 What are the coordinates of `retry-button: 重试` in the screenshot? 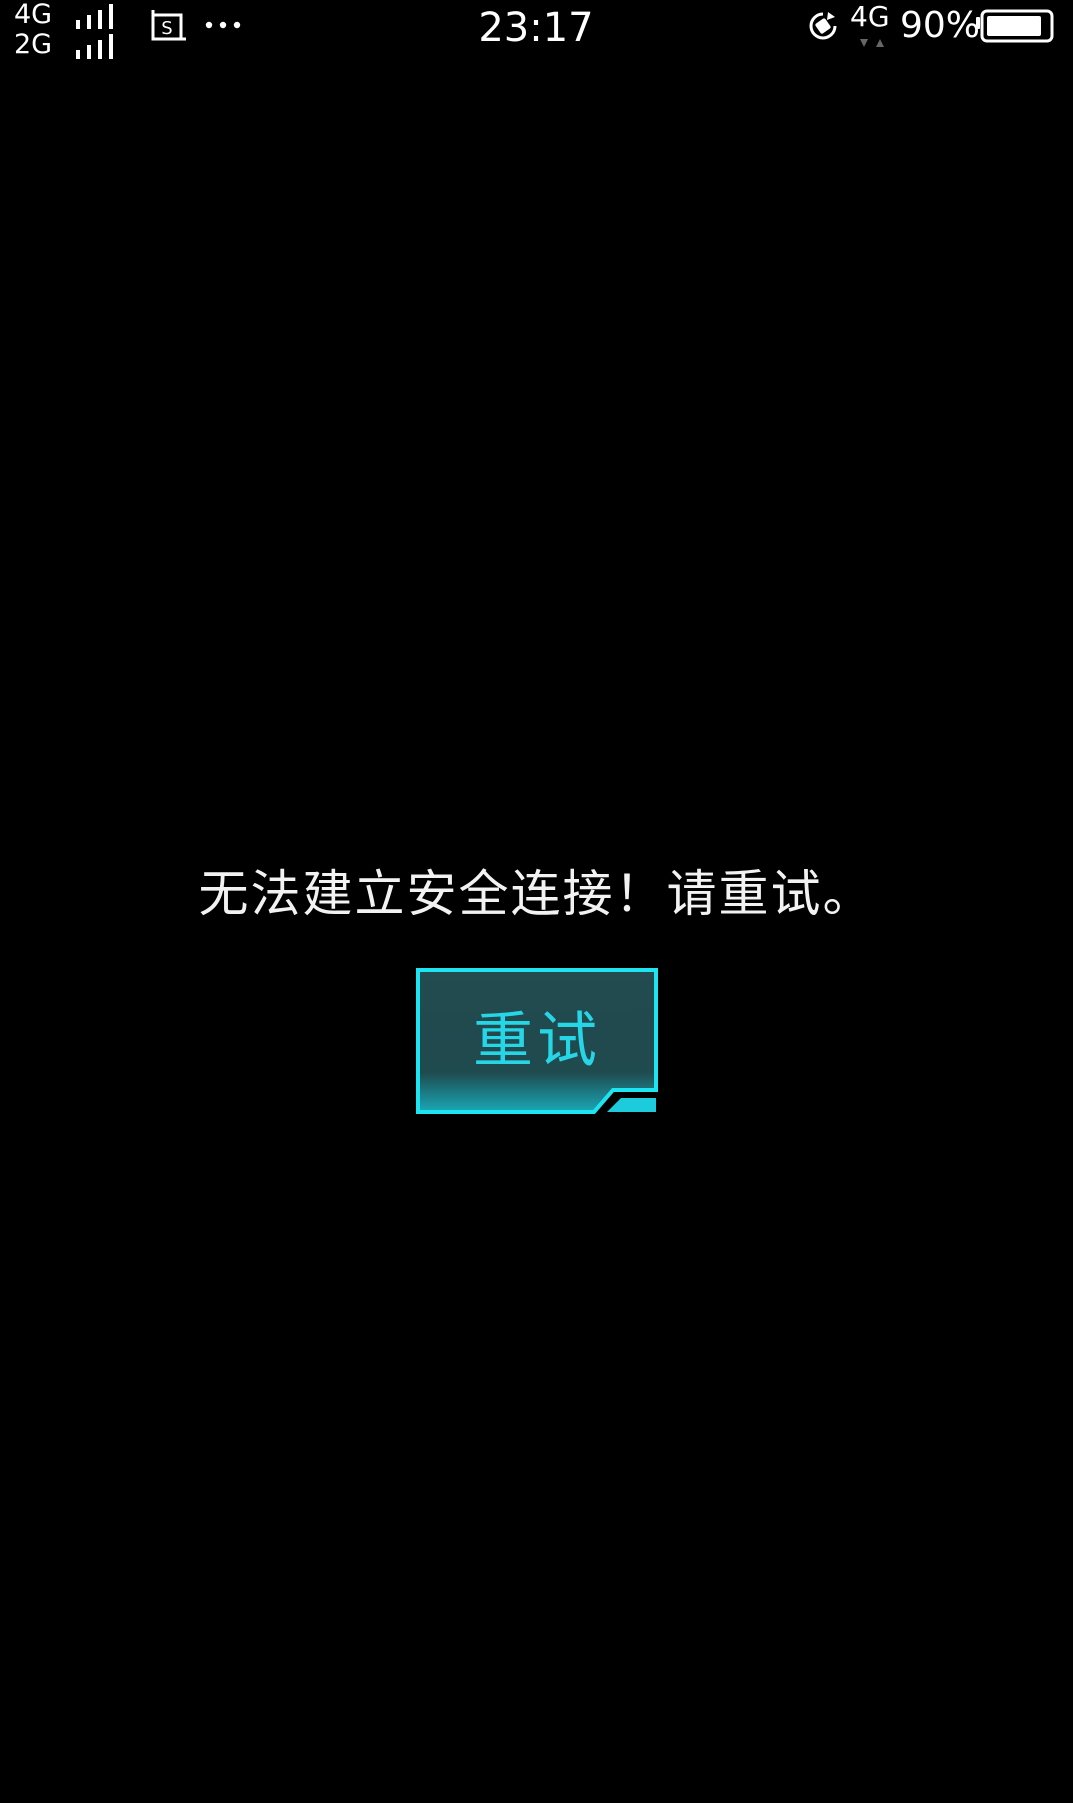 It's located at (537, 1041).